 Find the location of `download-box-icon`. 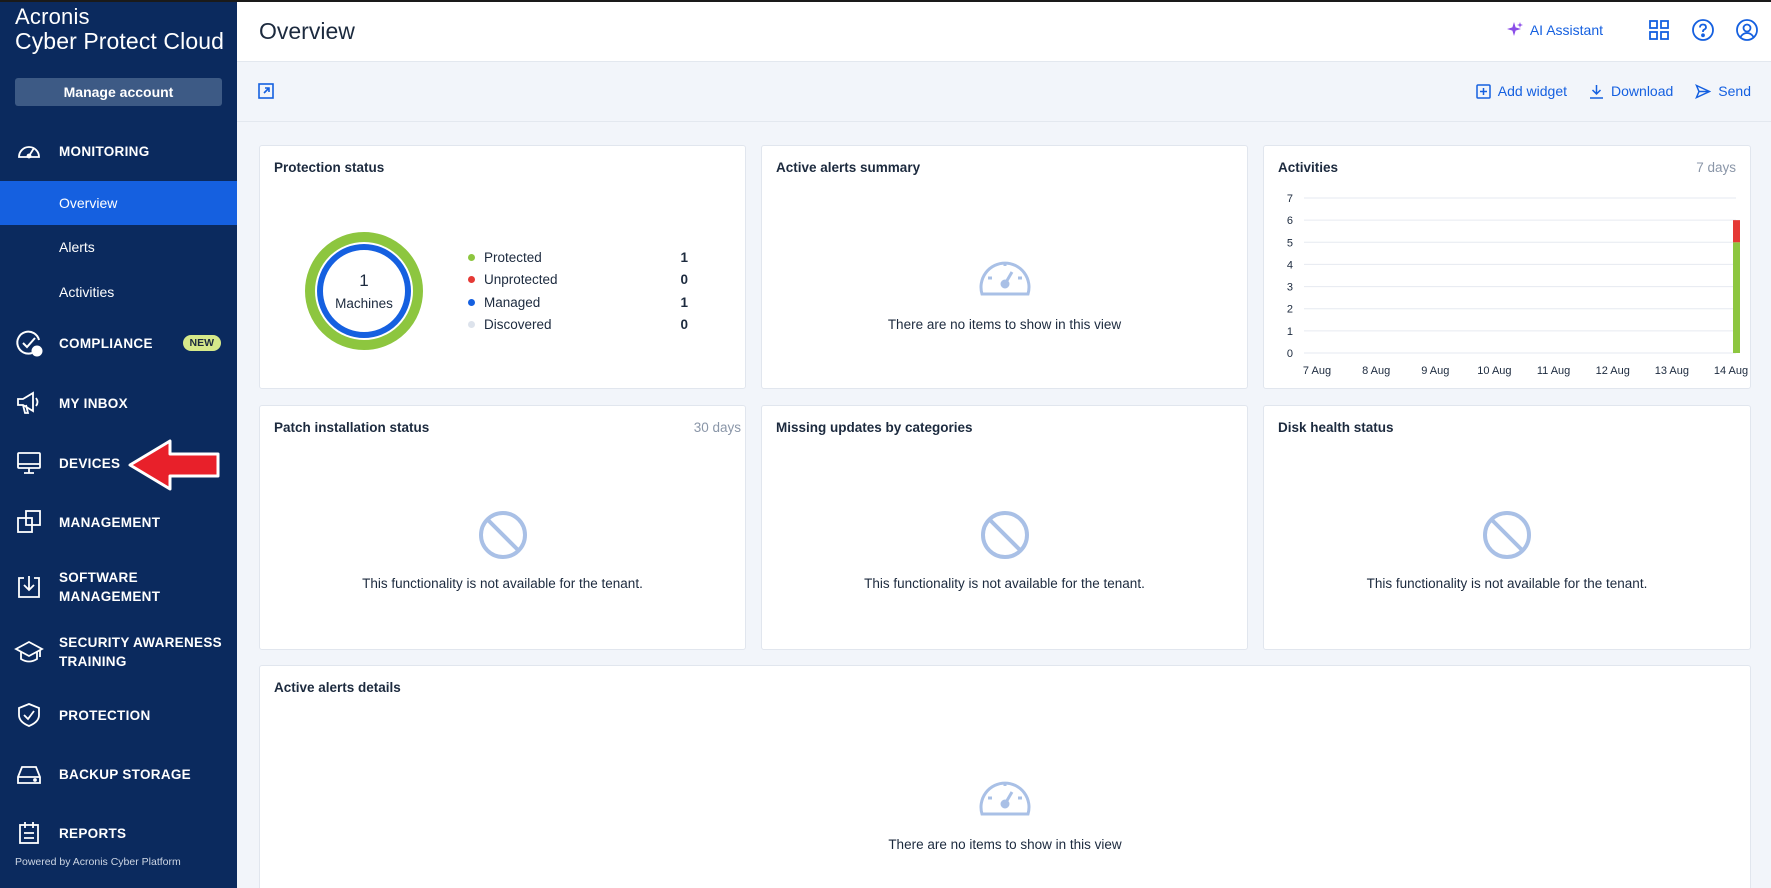

download-box-icon is located at coordinates (29, 587).